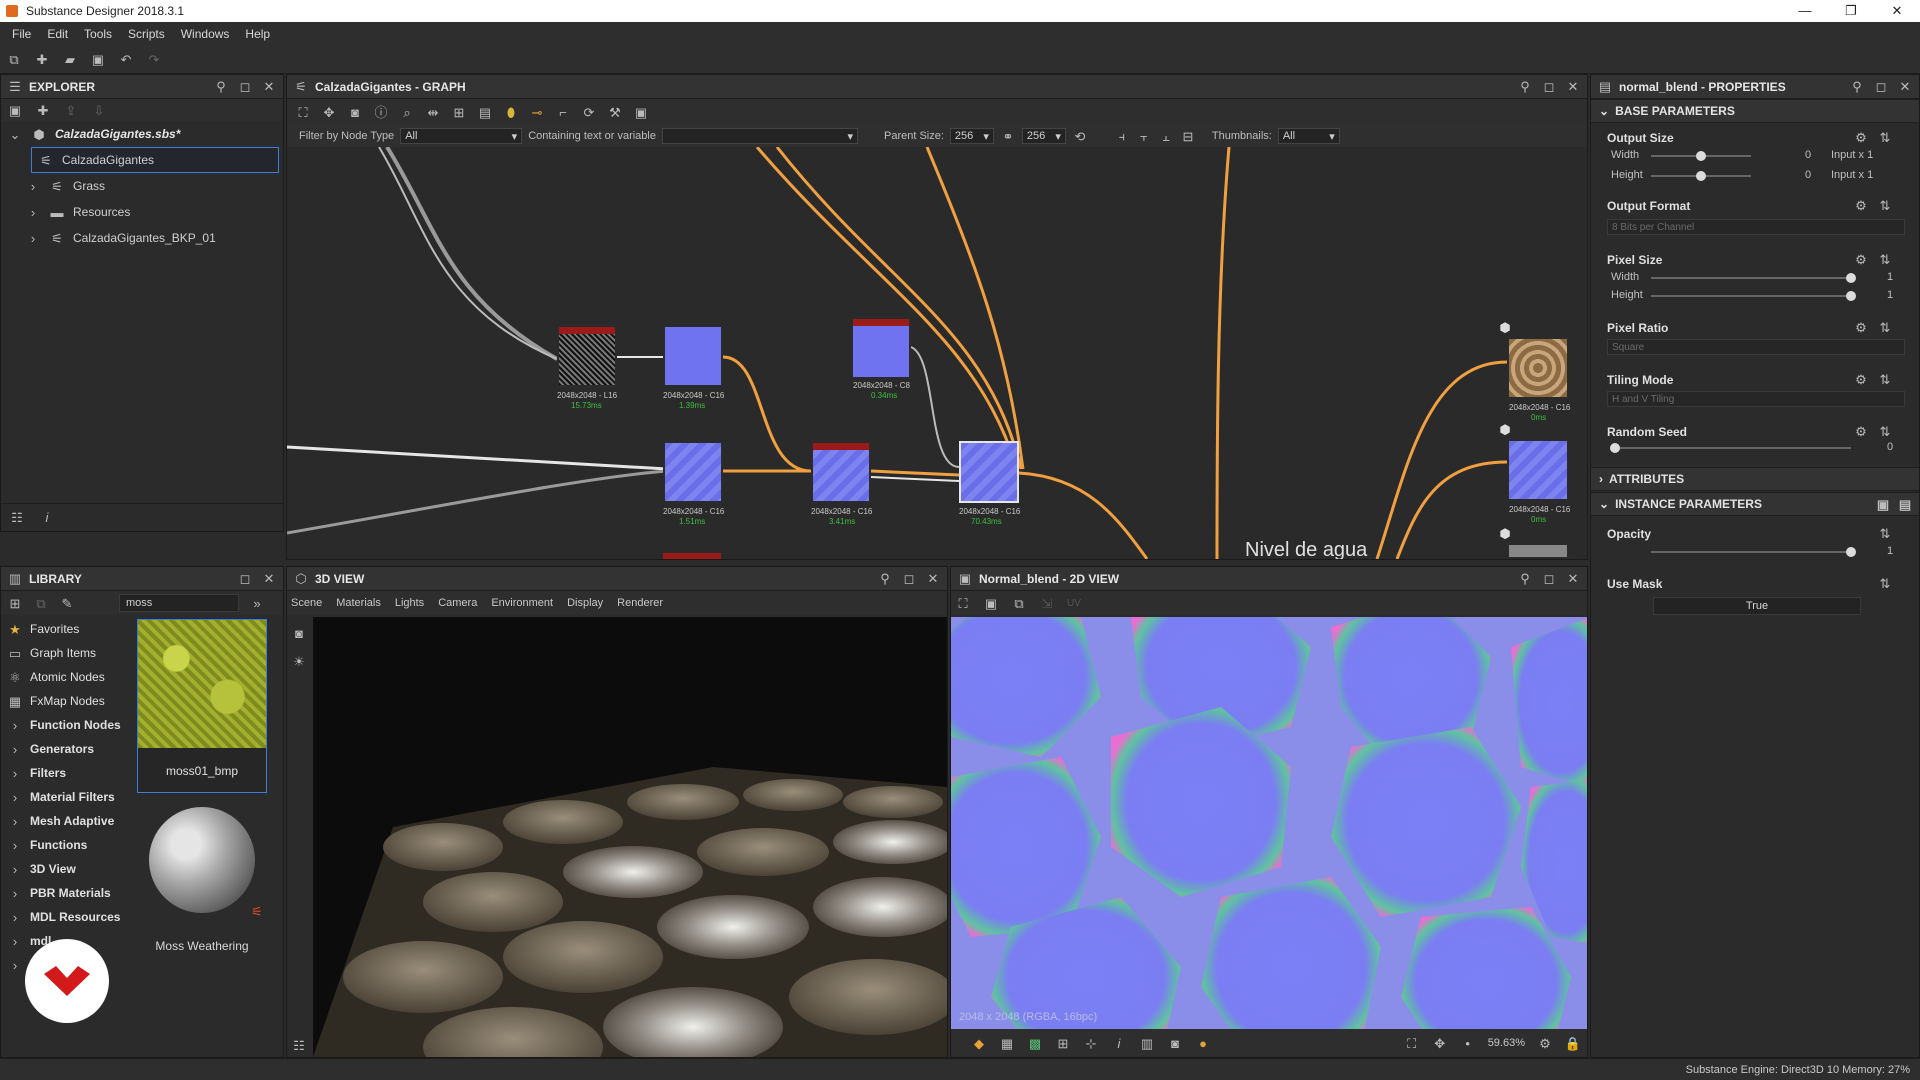 The height and width of the screenshot is (1080, 1920). I want to click on tools-icon: ⚒, so click(615, 112).